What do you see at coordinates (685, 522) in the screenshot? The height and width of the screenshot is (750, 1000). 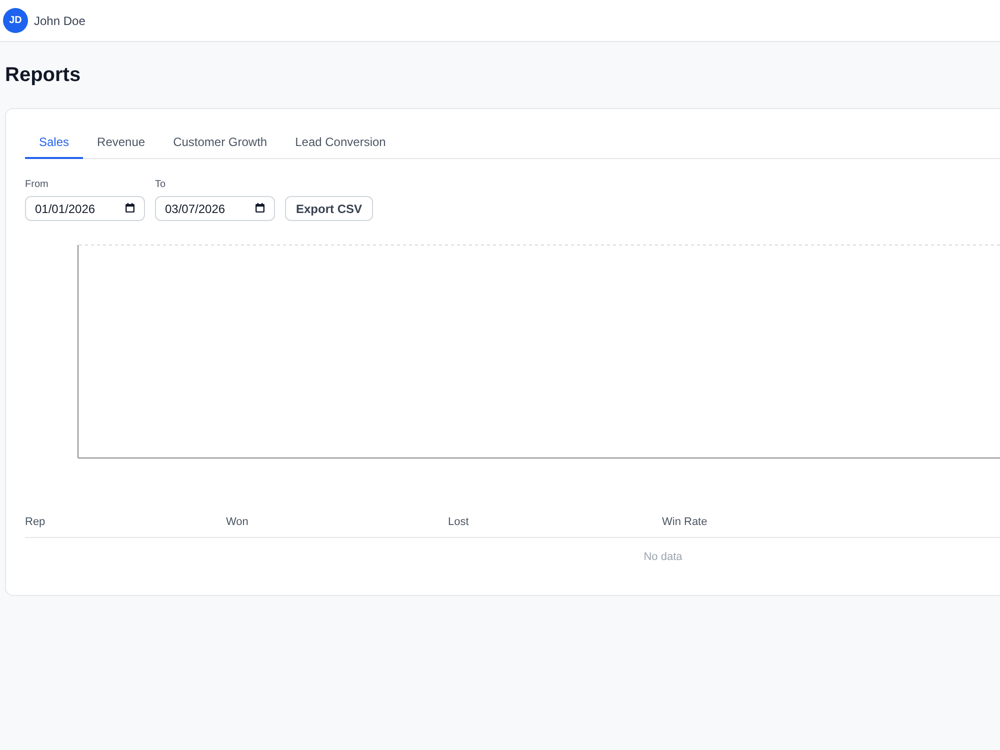 I see `column-header: Win Rate` at bounding box center [685, 522].